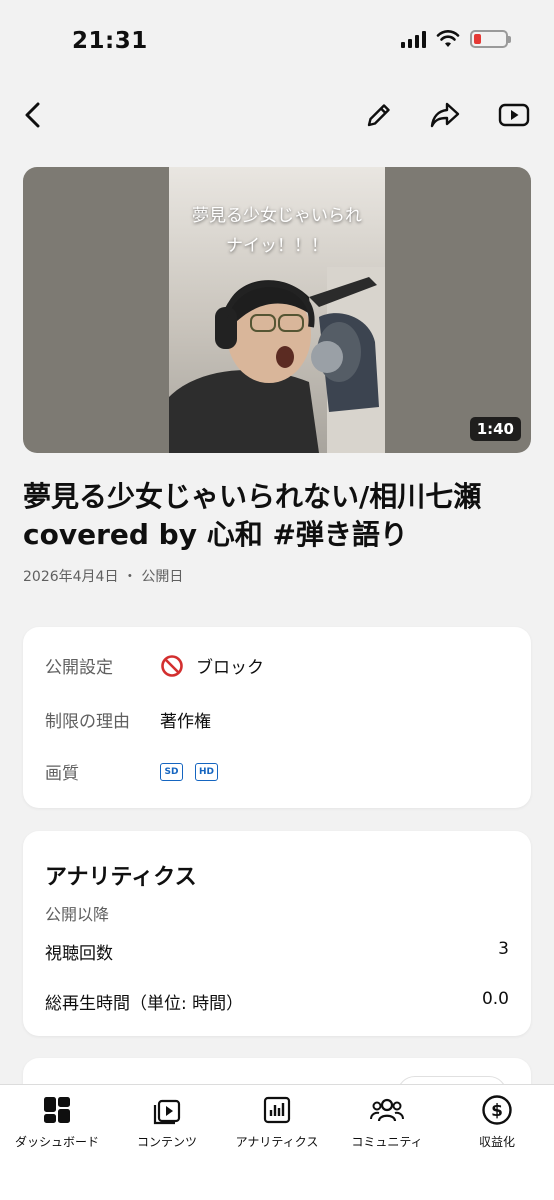 The image size is (554, 1200). What do you see at coordinates (277, 1001) in the screenshot?
I see `watch-time-row: 総再生時間（単位: 時間） 0.0` at bounding box center [277, 1001].